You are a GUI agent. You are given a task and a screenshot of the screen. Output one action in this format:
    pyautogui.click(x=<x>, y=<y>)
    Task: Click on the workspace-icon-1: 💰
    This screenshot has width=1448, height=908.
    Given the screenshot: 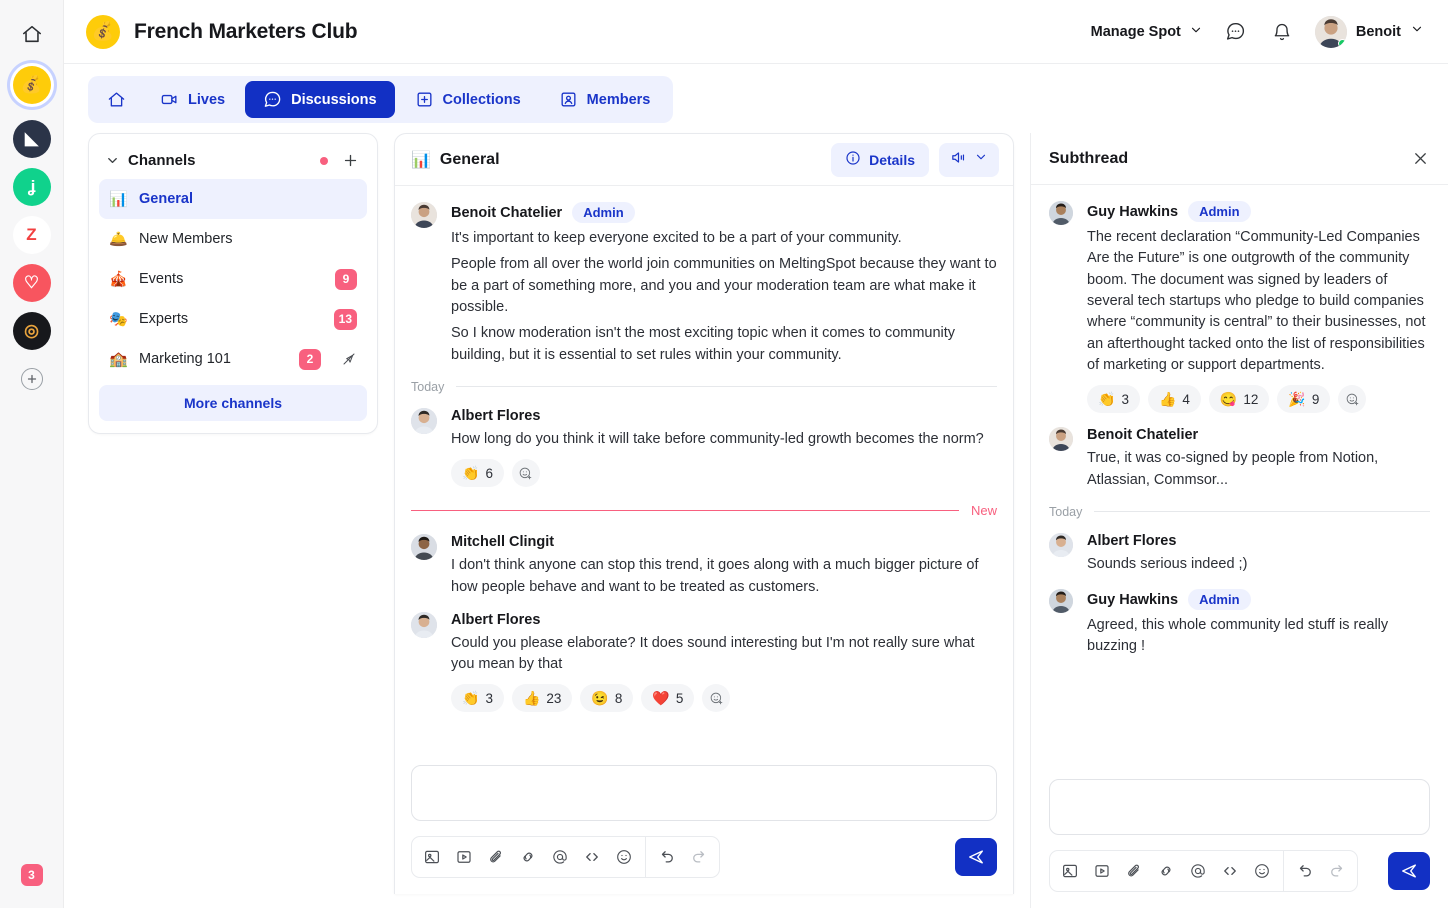 What is the action you would take?
    pyautogui.click(x=31, y=85)
    